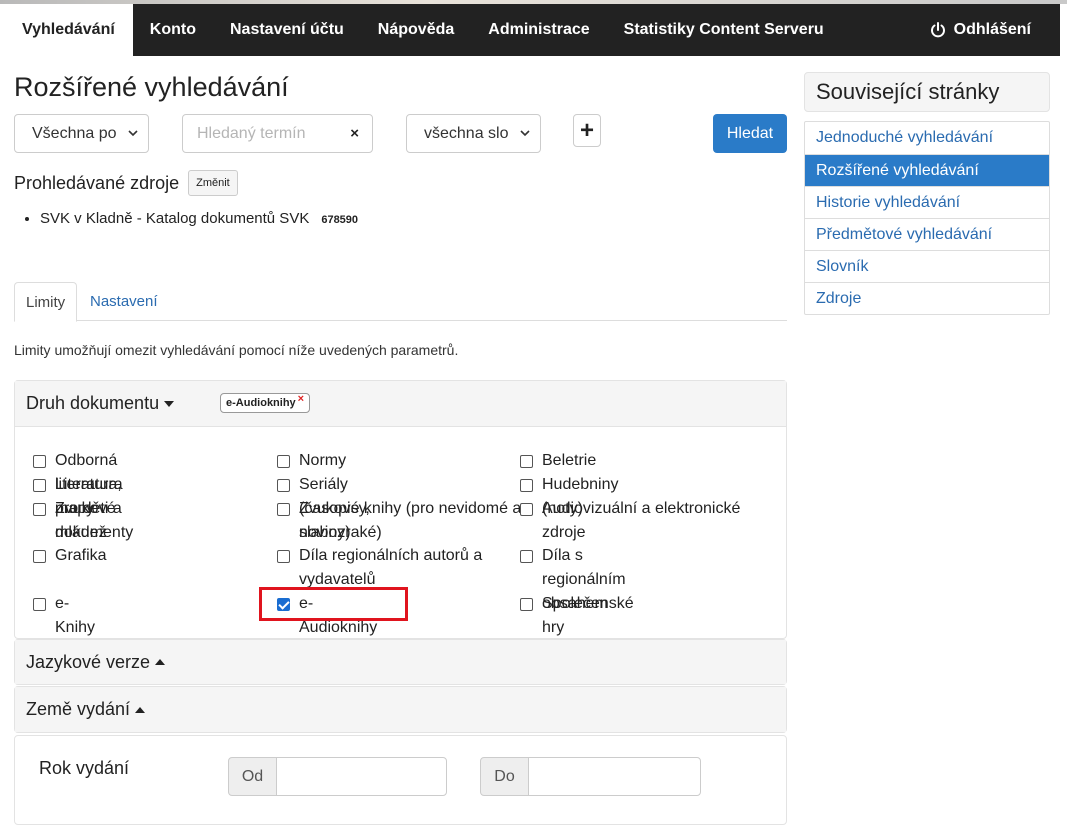 The image size is (1067, 825). What do you see at coordinates (927, 202) in the screenshot?
I see `sidebar-item-historie: Historie vyhledávání` at bounding box center [927, 202].